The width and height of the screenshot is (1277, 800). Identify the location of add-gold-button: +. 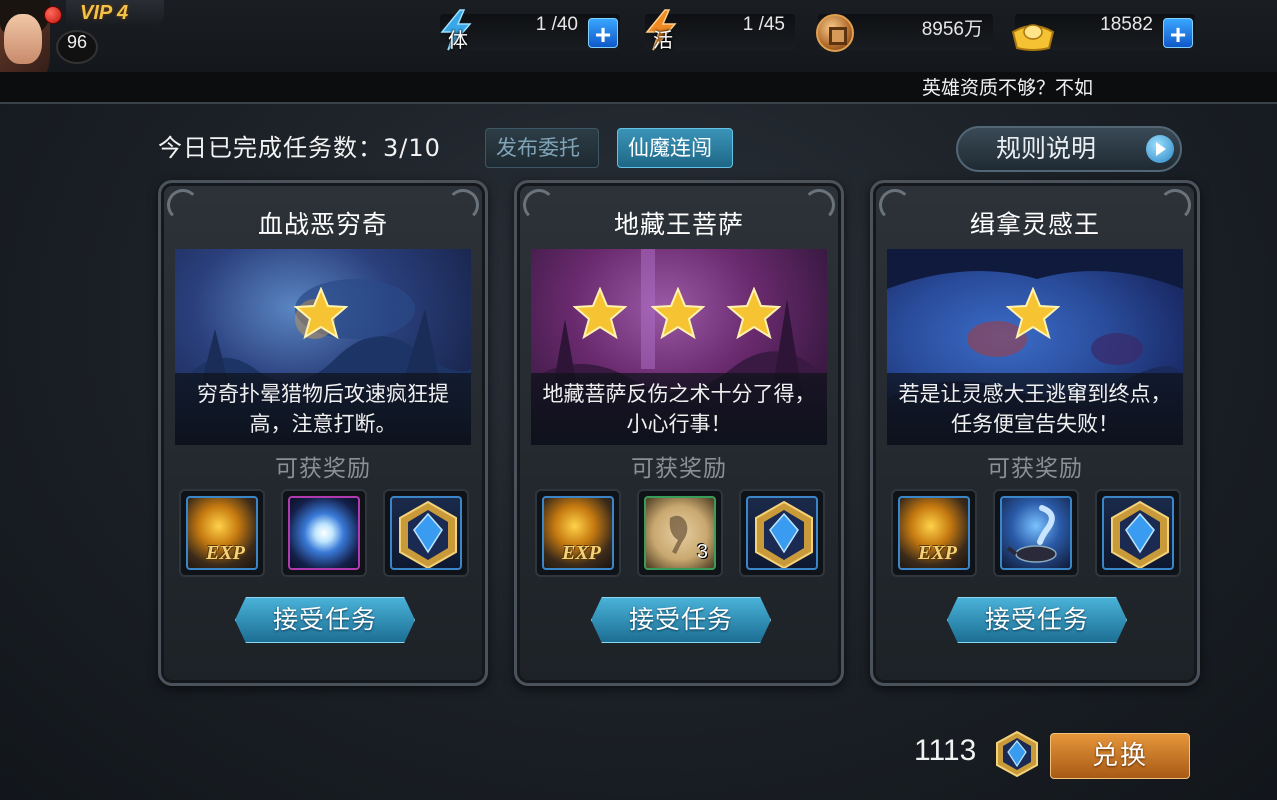
(1178, 34).